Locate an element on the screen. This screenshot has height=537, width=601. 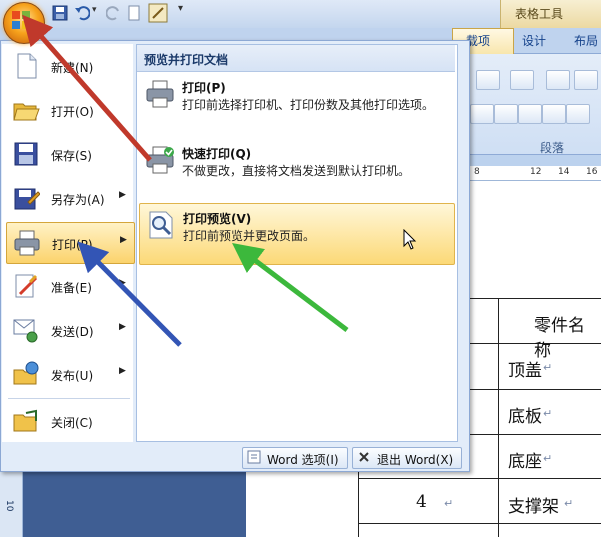
menu-item-label: 新建(N) is located at coordinates (72, 68).